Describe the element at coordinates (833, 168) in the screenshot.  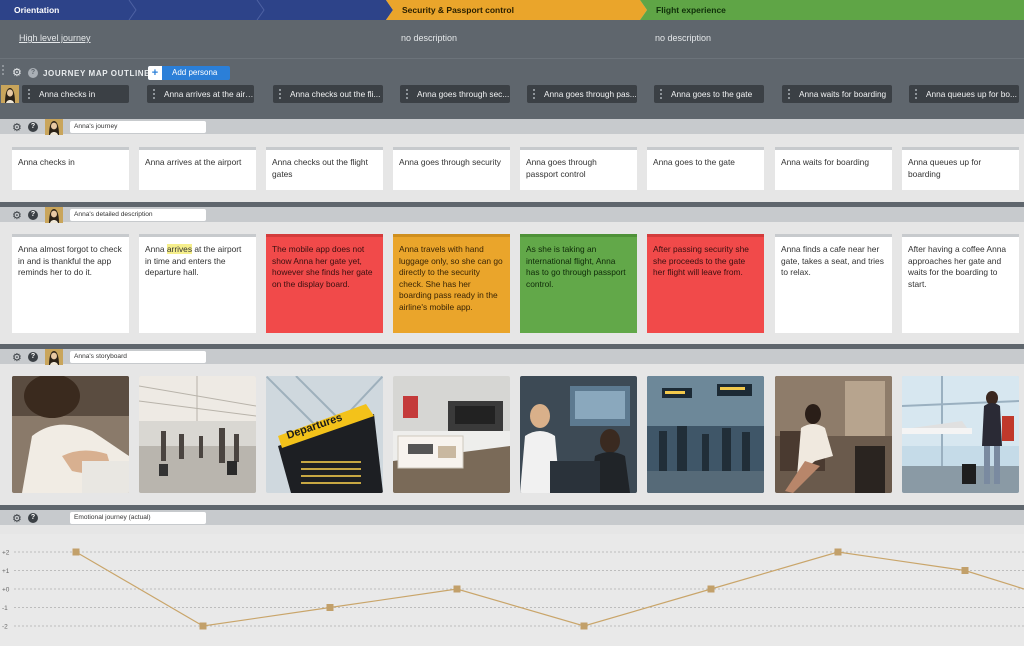
I see `journey-card: Anna waits for boarding` at that location.